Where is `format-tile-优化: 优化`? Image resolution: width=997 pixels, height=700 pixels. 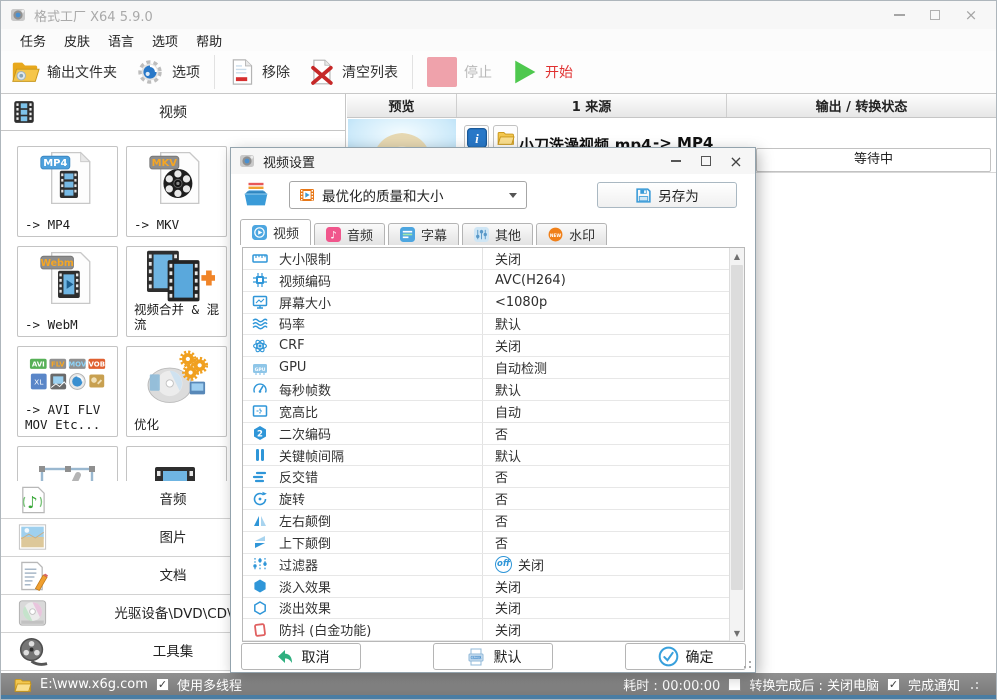 format-tile-优化: 优化 is located at coordinates (176, 391).